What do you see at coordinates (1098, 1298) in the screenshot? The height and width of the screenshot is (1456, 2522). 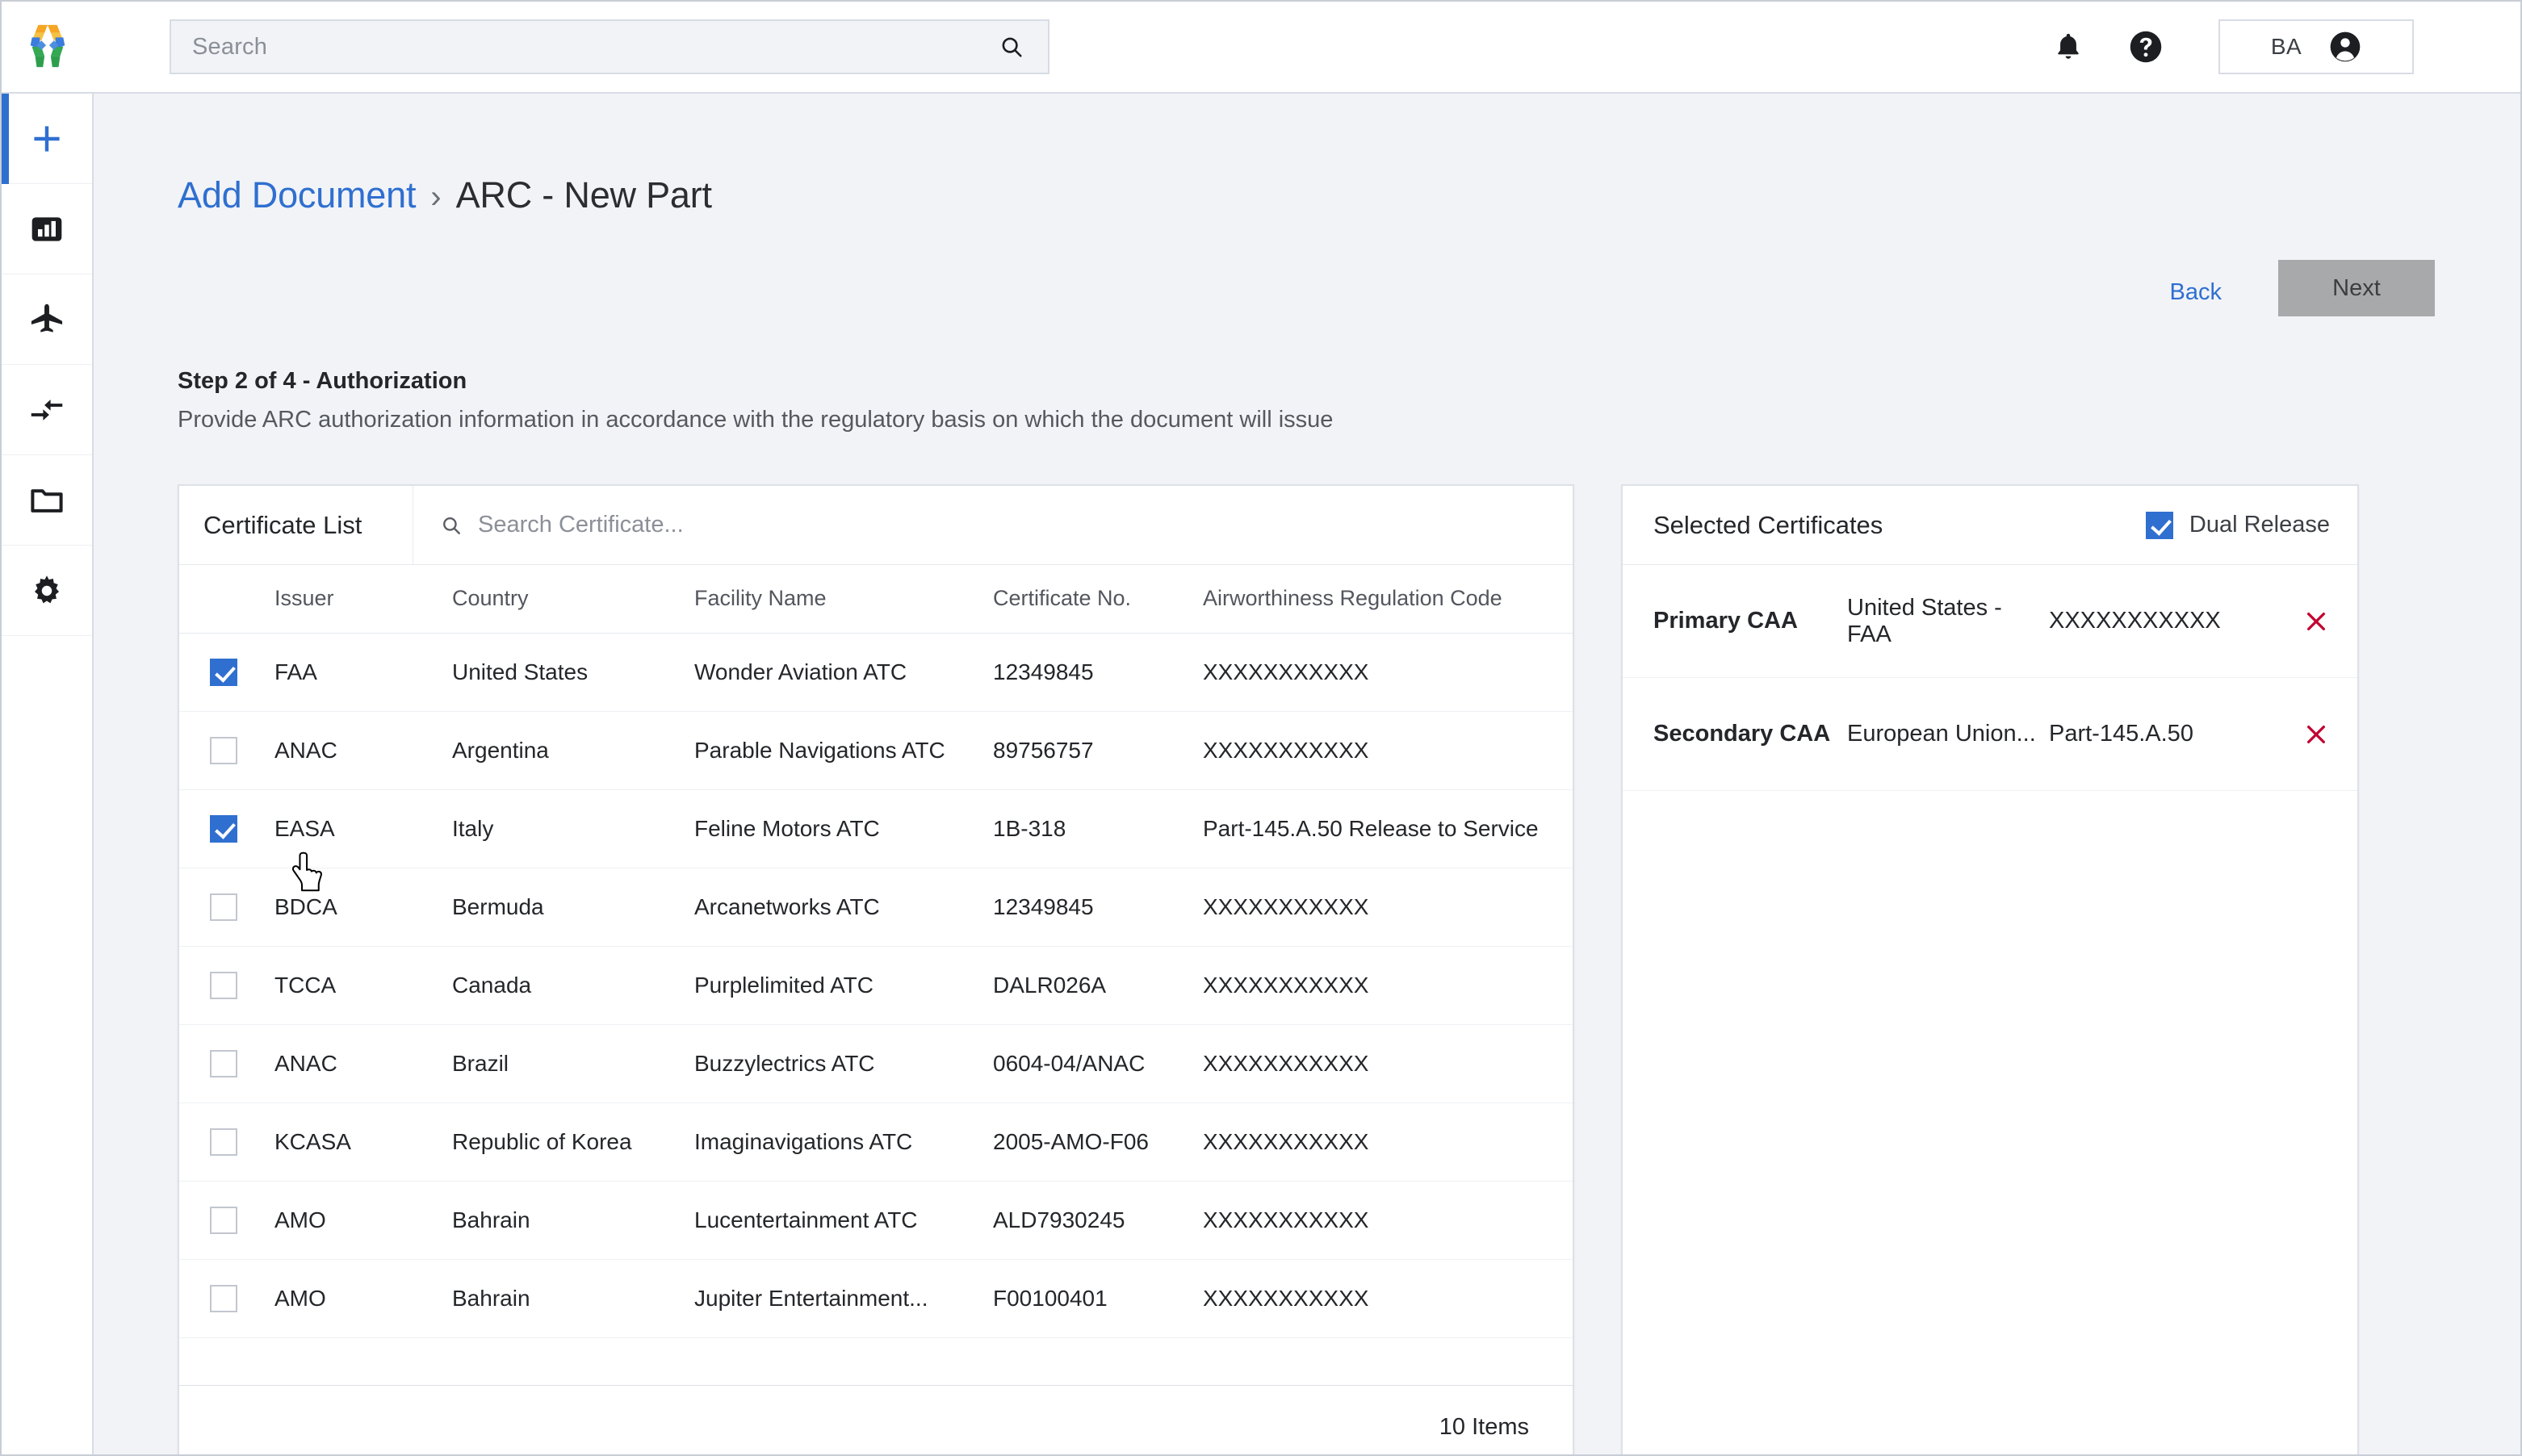 I see `cell-certificate-no: F00100401` at bounding box center [1098, 1298].